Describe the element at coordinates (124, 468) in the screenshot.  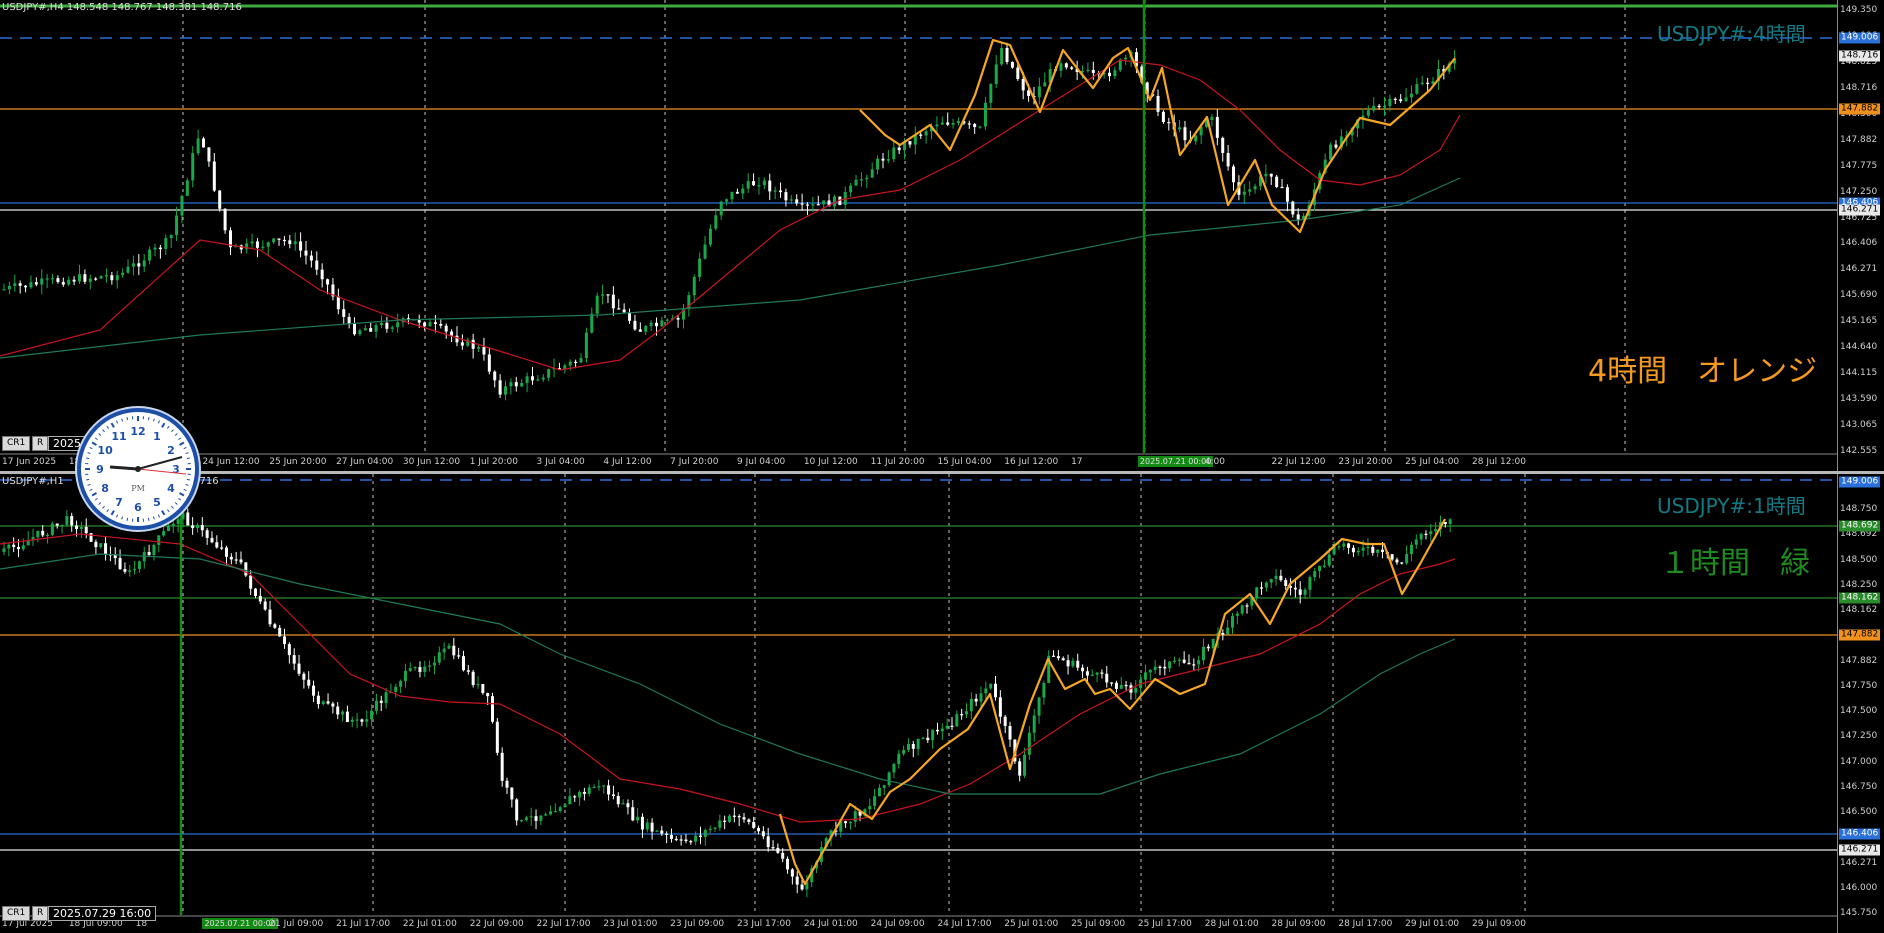
I see `clock-hour-hand` at that location.